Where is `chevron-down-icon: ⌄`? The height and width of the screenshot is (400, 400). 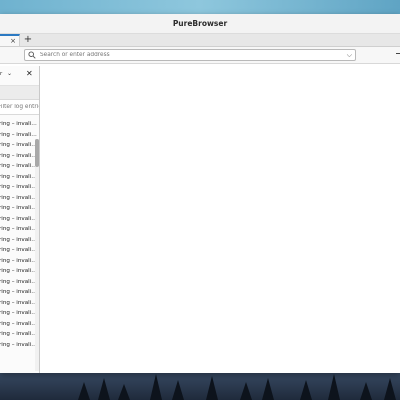
chevron-down-icon: ⌄ is located at coordinates (9, 73).